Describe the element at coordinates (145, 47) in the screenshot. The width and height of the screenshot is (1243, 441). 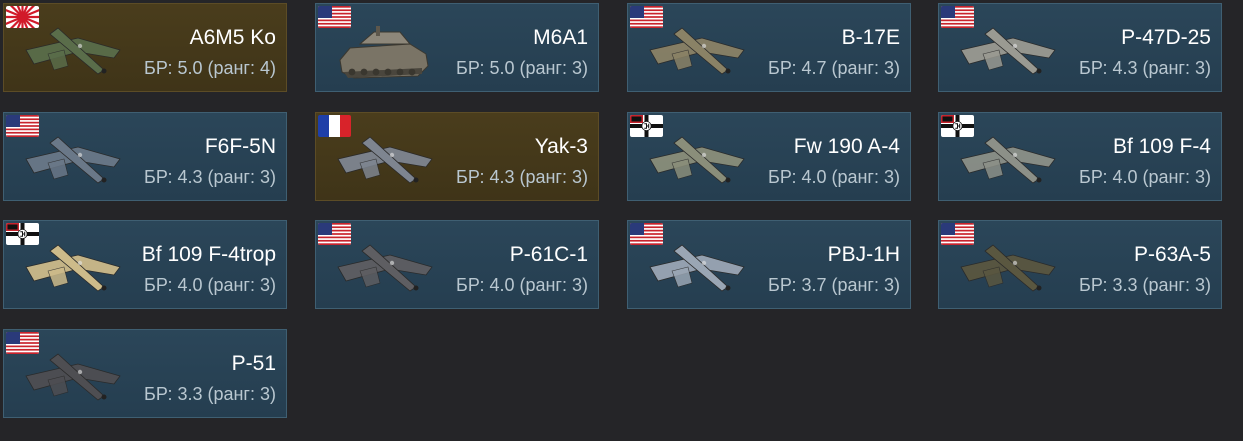
I see `vehicle-card-a6m5-ko: A6M5 Ko БР: 5.0 (ранг: 4)` at that location.